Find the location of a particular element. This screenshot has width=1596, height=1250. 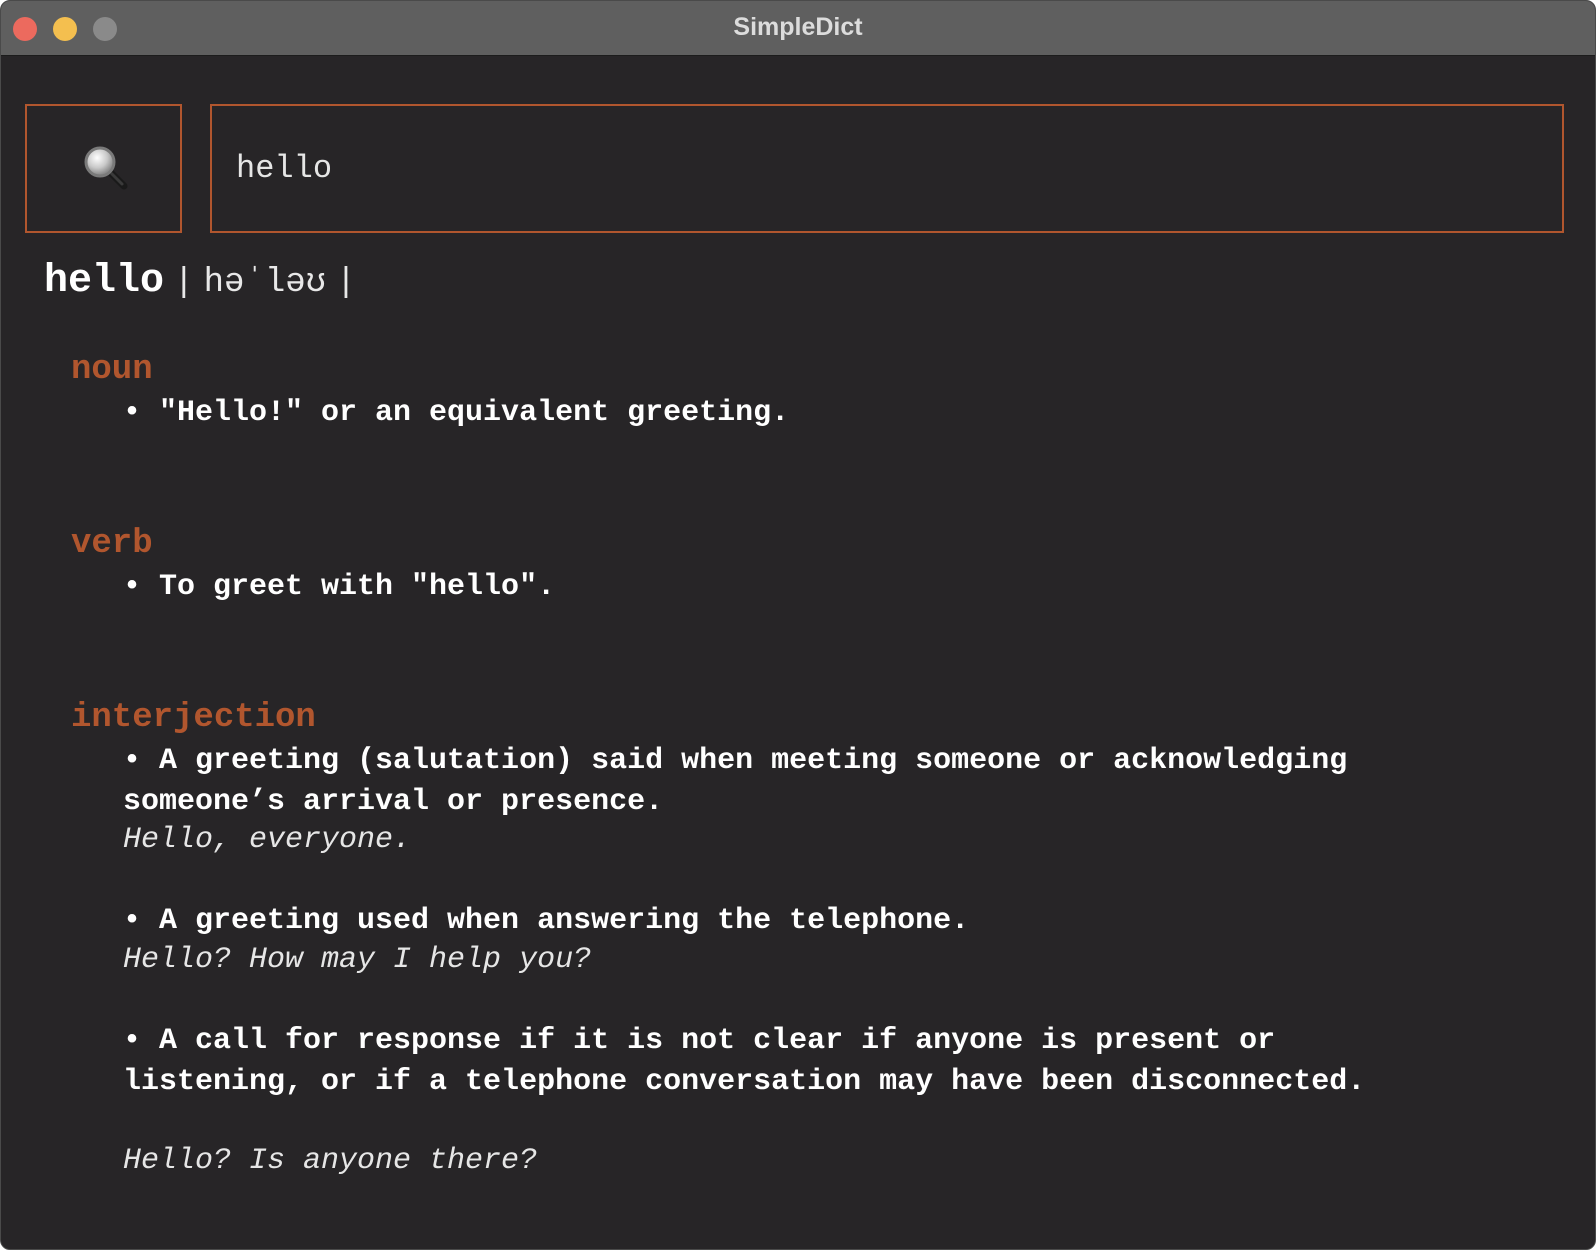

window-title: SimpleDict is located at coordinates (798, 27).